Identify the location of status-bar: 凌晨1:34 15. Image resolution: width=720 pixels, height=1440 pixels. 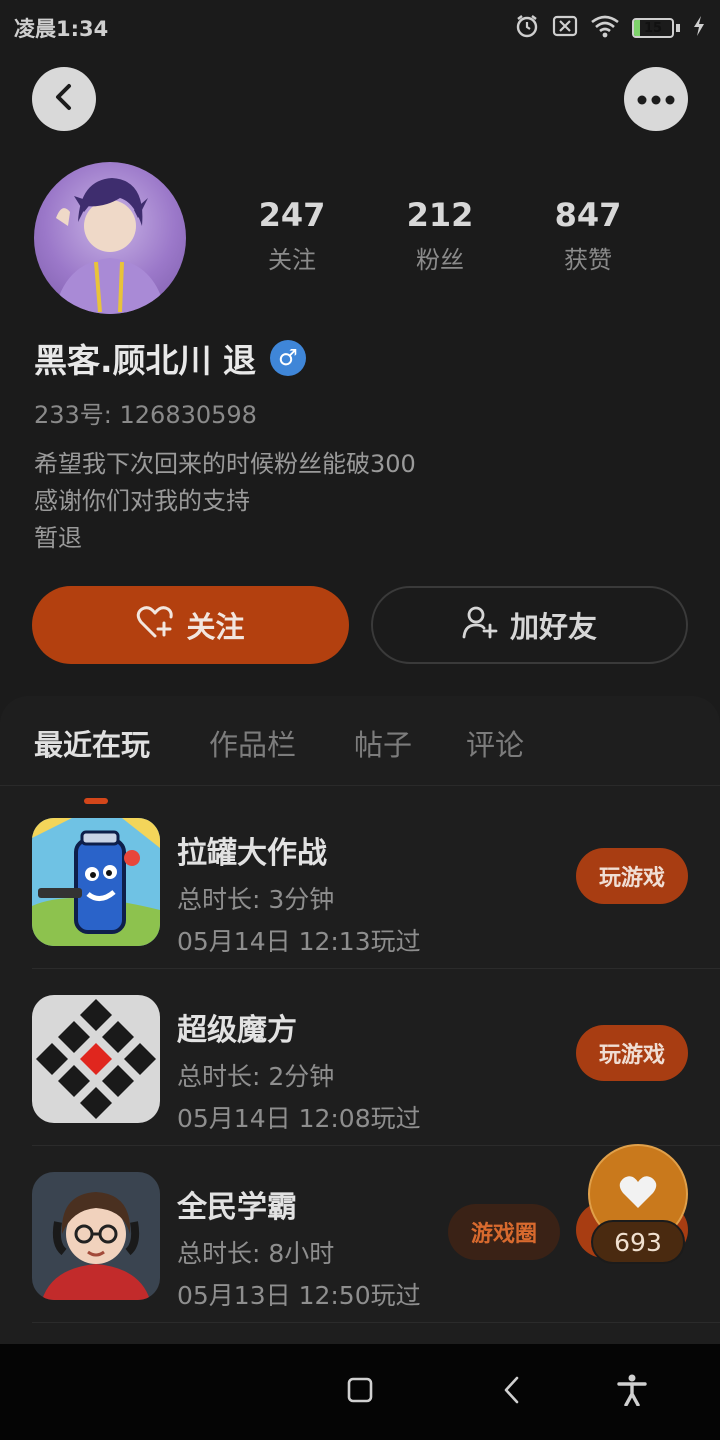
(360, 28).